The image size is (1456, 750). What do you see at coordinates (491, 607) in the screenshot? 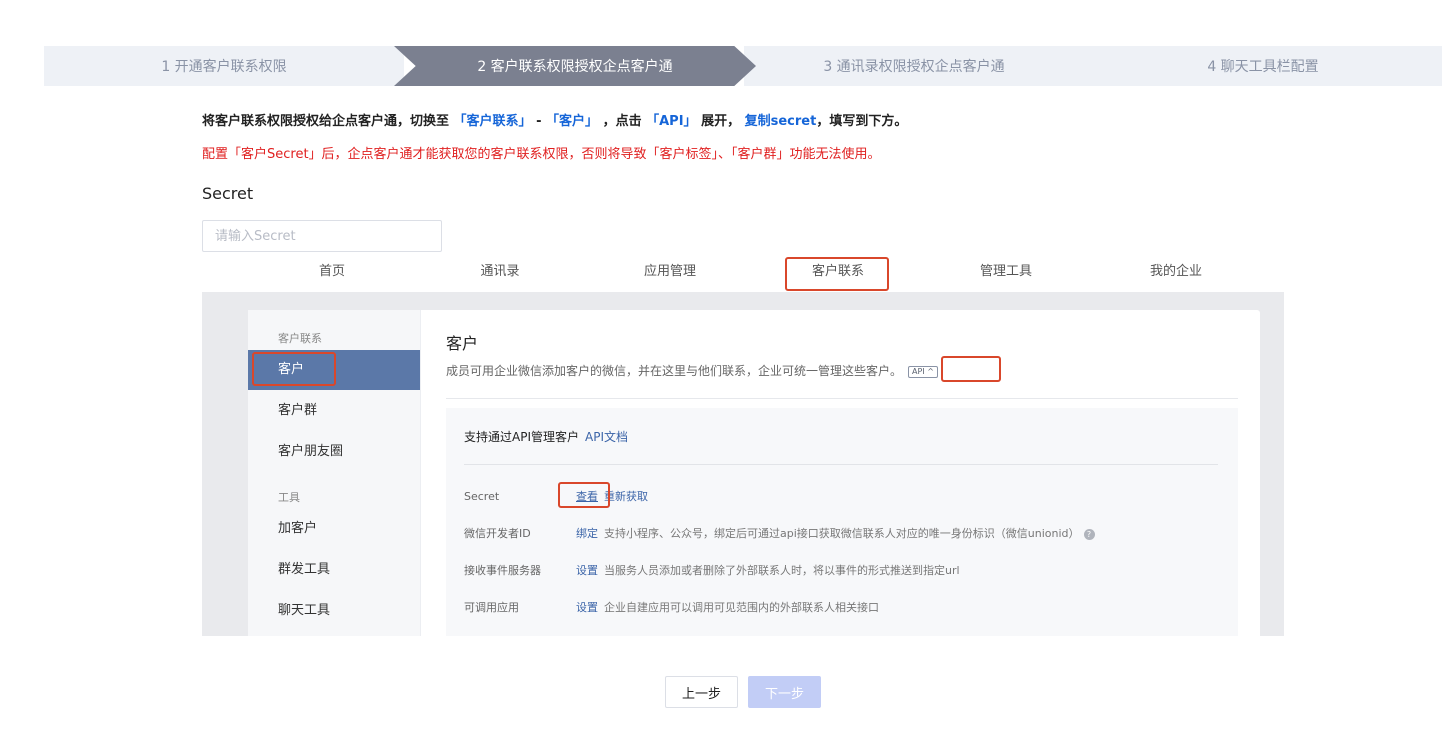
I see `row-label: 可调用应用` at bounding box center [491, 607].